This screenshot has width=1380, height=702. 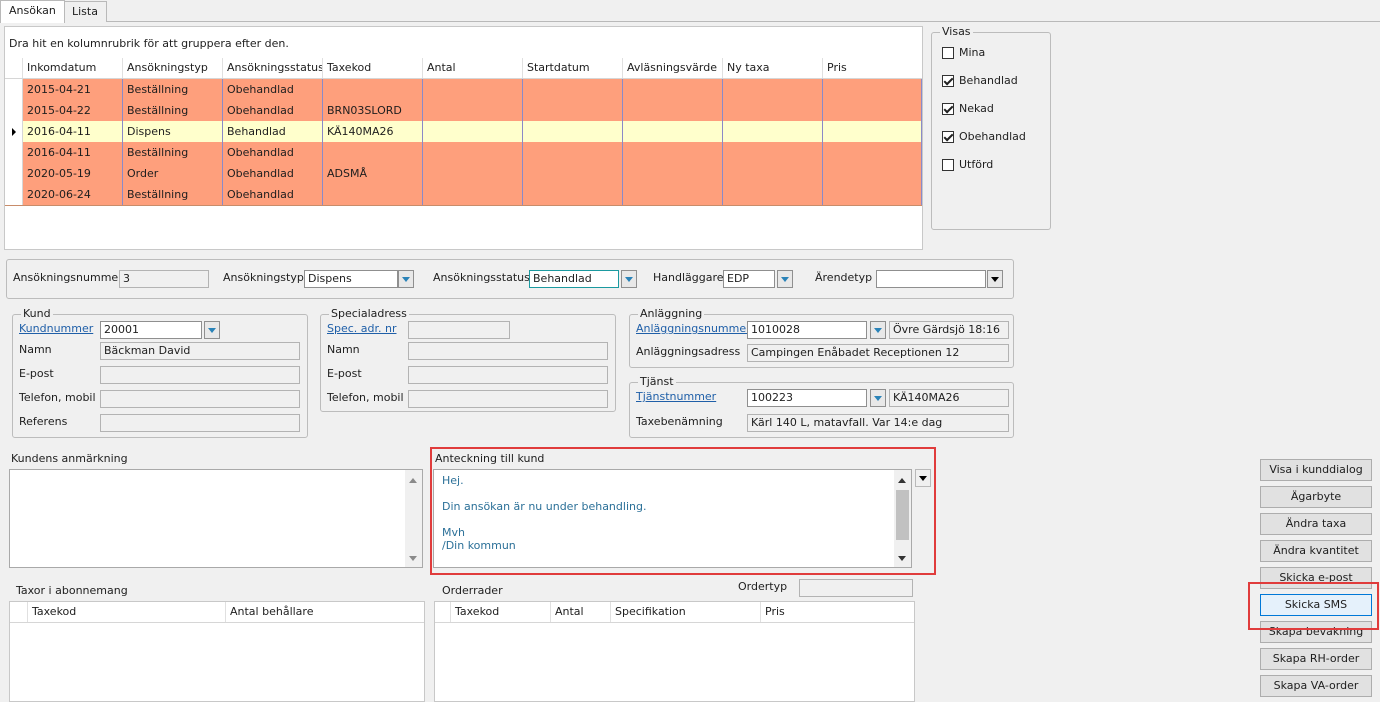 What do you see at coordinates (413, 558) in the screenshot?
I see `scroll-down-icon` at bounding box center [413, 558].